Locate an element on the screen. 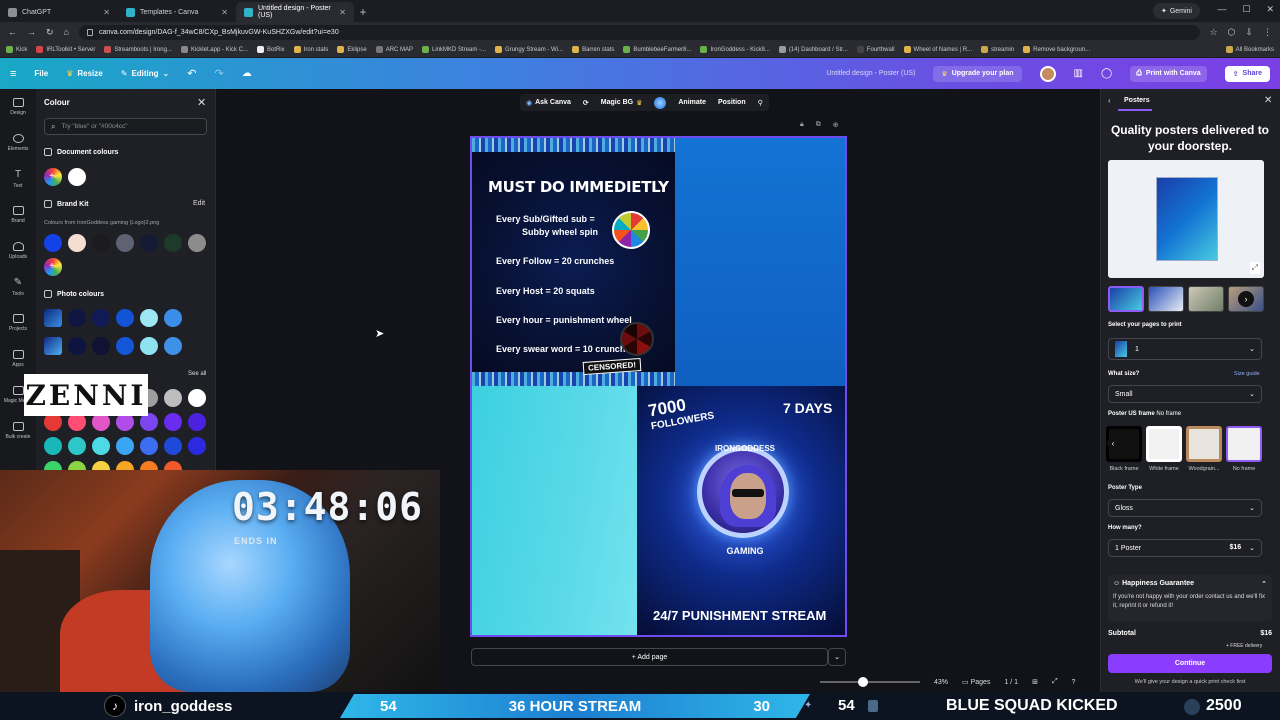 The image size is (1280, 720). magic-bg-button: Magic BG ♛ is located at coordinates (622, 103).